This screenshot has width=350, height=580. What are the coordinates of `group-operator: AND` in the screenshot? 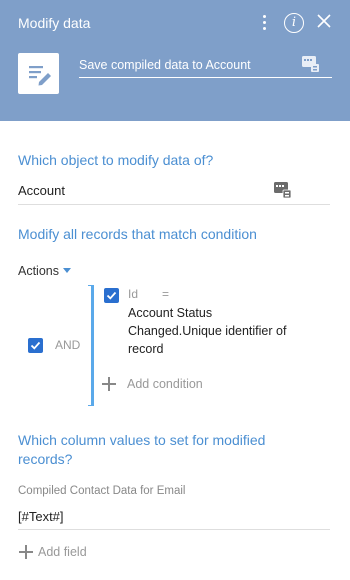 It's located at (67, 345).